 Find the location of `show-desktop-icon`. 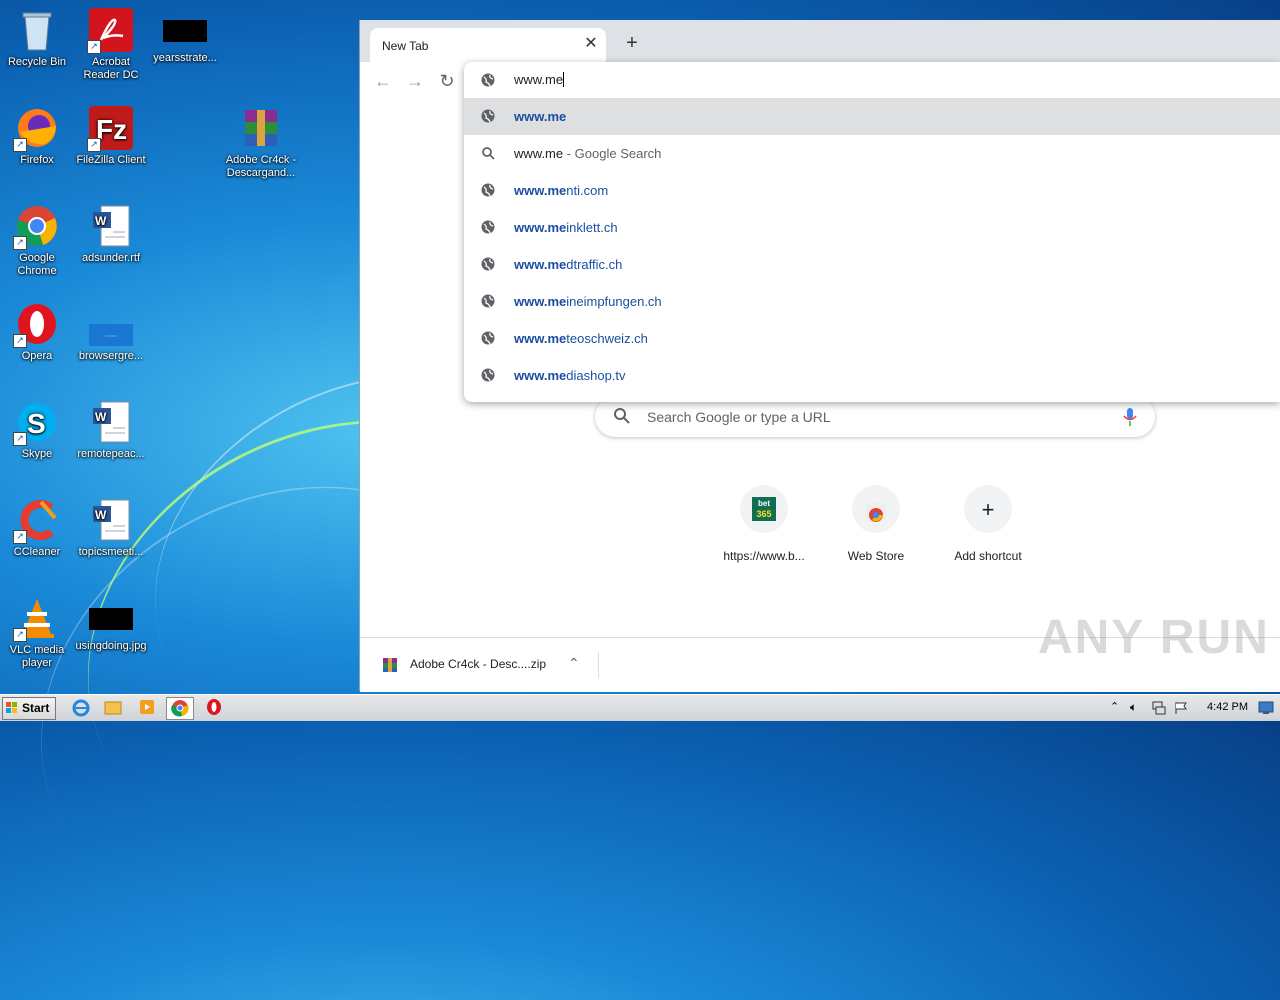

show-desktop-icon is located at coordinates (1266, 708).